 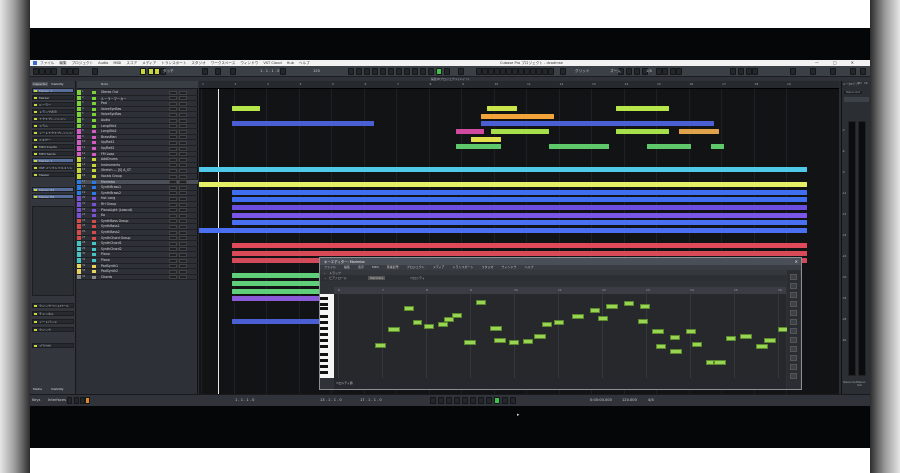 I want to click on key-editor-titlebar: キーエディター: Marimba ✕, so click(x=560, y=261).